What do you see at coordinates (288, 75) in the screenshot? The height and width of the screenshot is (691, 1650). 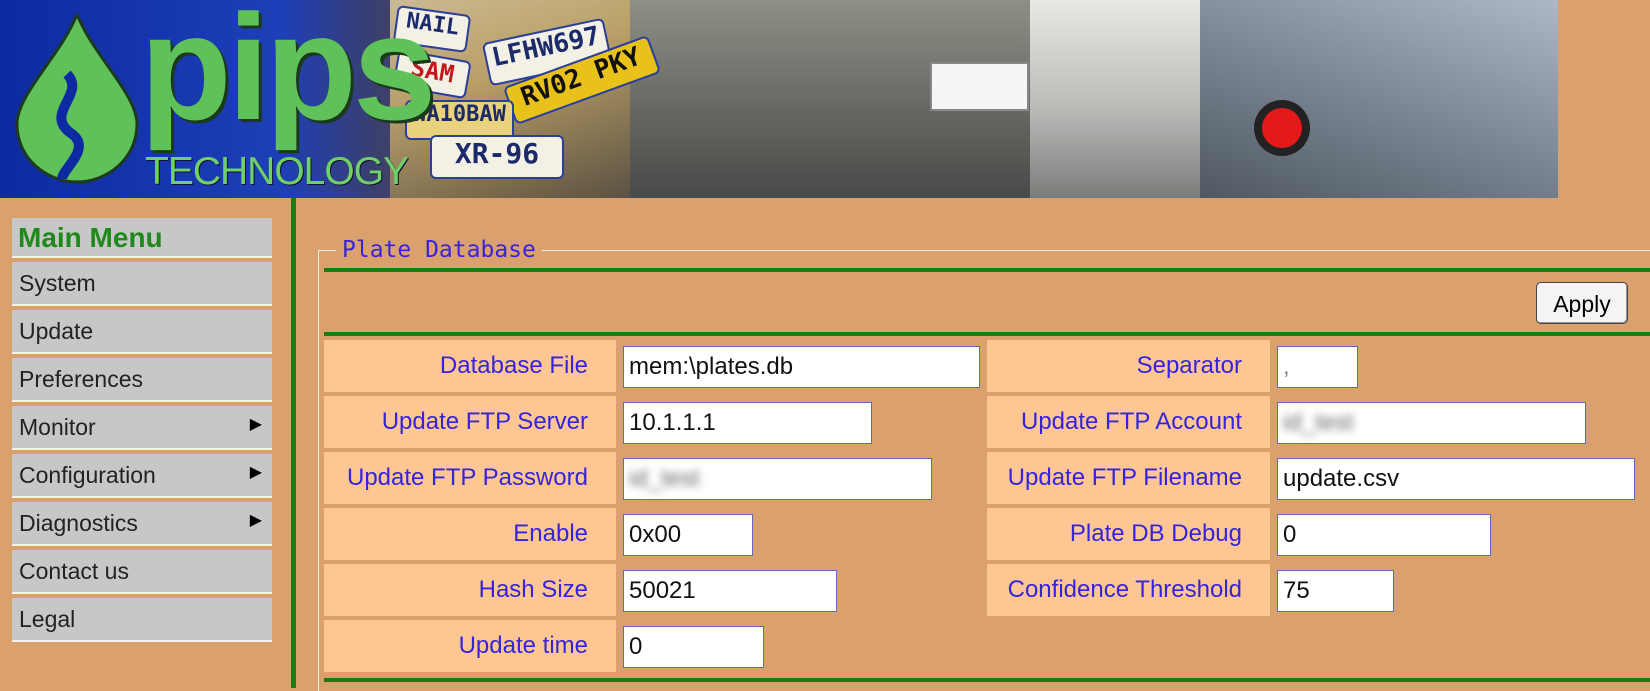 I see `logo-wordmark: pips` at bounding box center [288, 75].